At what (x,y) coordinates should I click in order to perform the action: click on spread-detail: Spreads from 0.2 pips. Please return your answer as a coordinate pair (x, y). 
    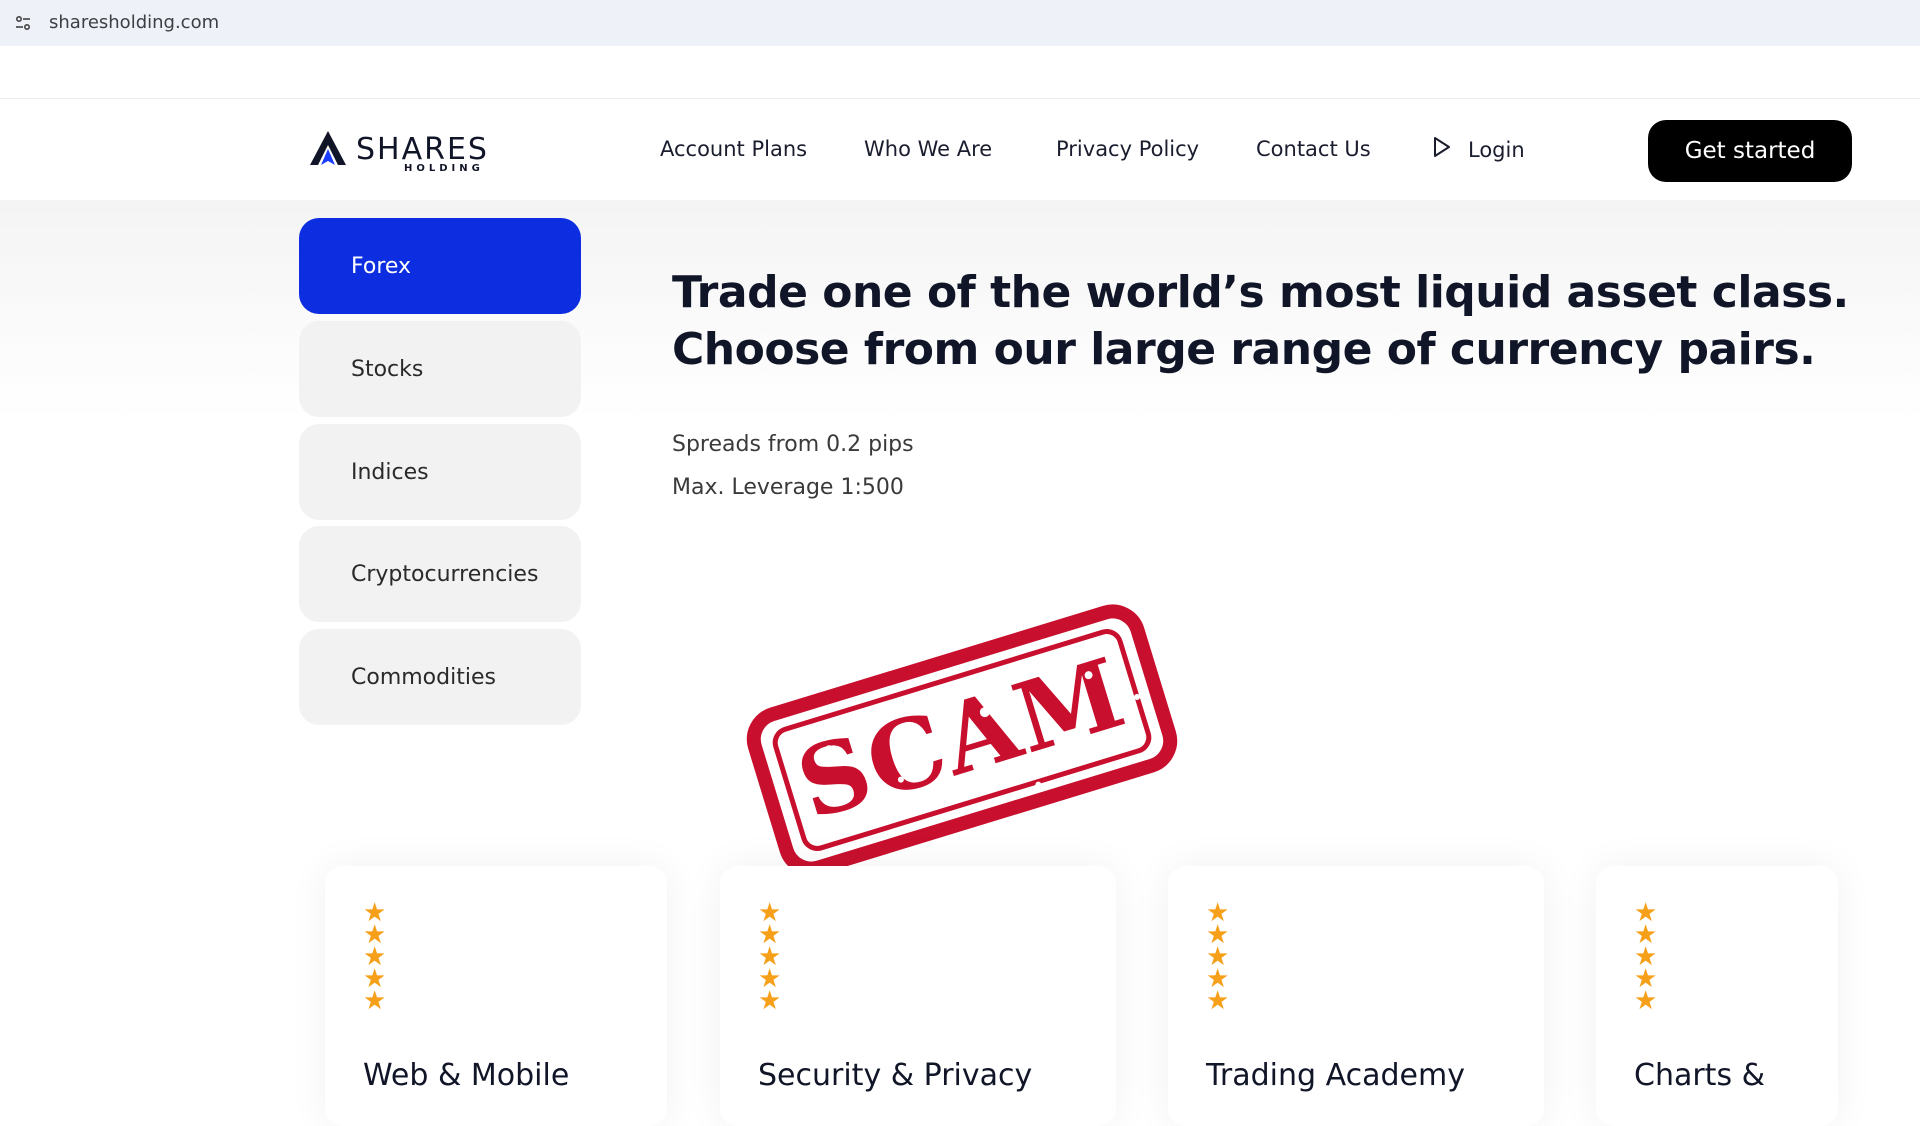
    Looking at the image, I should click on (793, 444).